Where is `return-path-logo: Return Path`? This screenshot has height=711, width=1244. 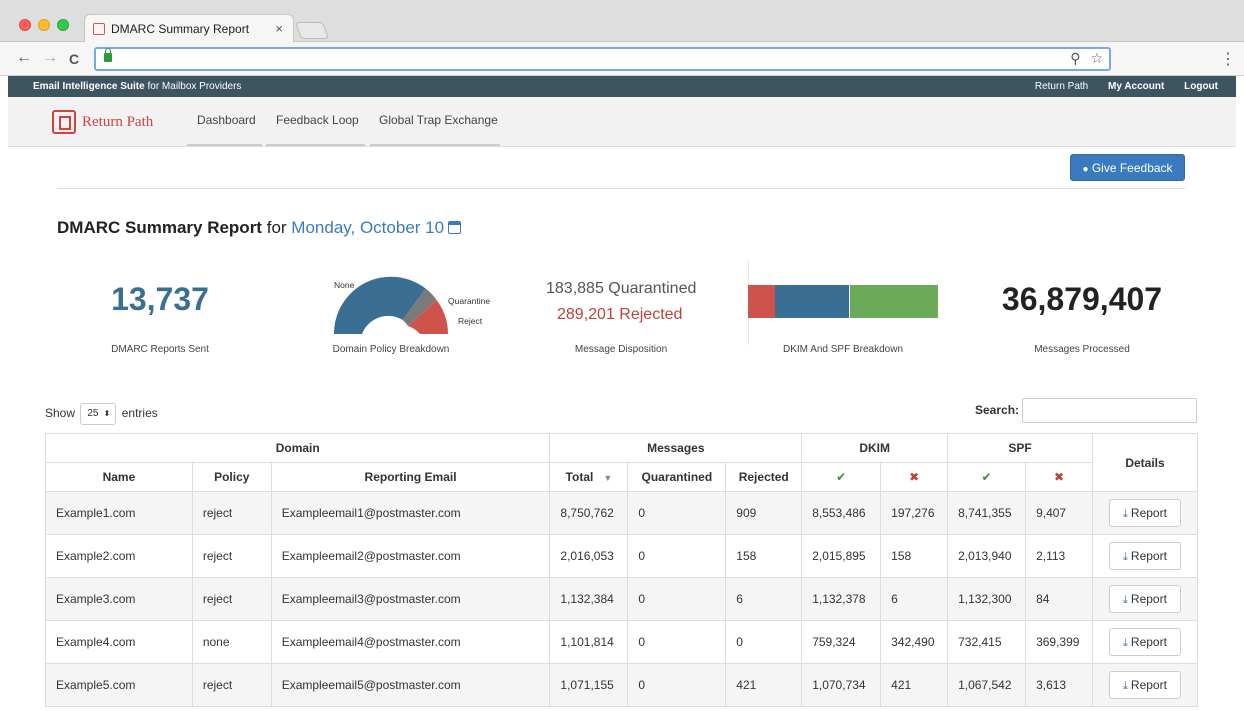
return-path-logo: Return Path is located at coordinates (102, 122).